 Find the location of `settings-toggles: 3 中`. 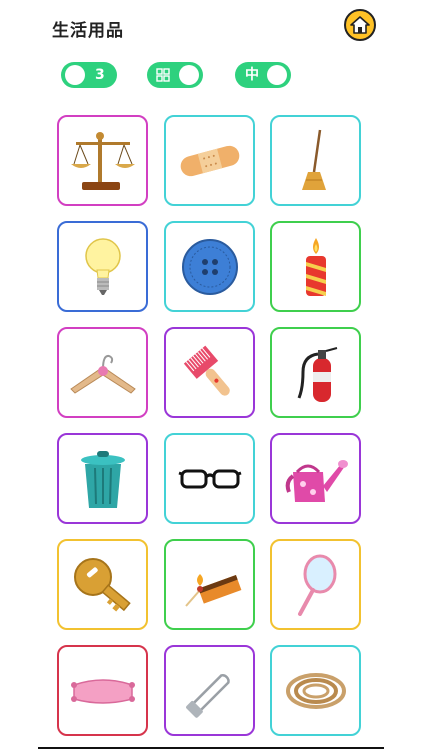

settings-toggles: 3 中 is located at coordinates (211, 76).